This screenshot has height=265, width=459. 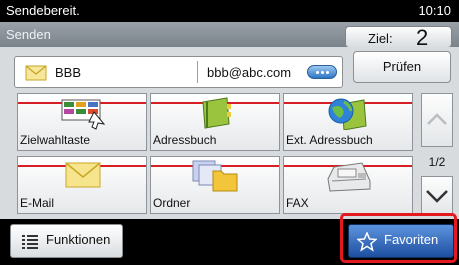 I want to click on tile-external-address-book: Ext. Adressbuch, so click(x=348, y=122).